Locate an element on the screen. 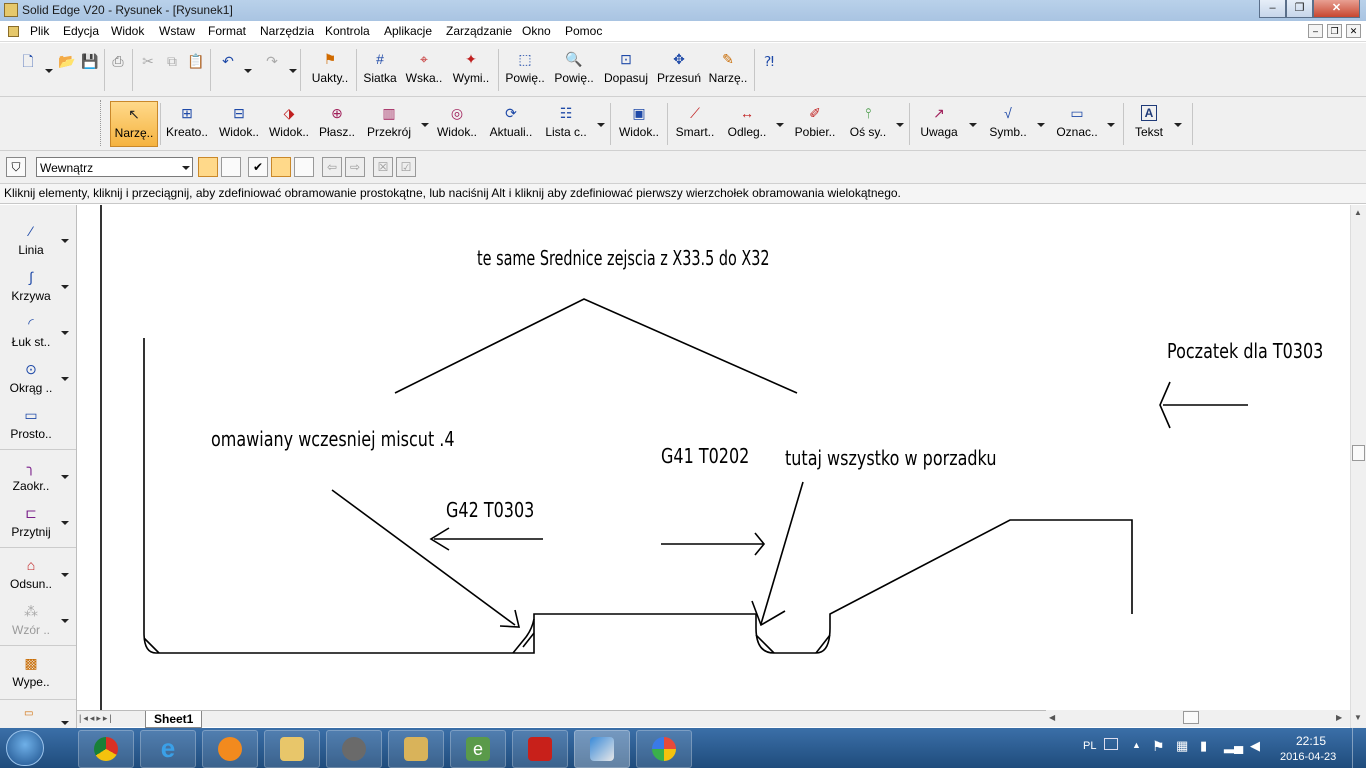 The height and width of the screenshot is (768, 1366). more-tools-icon: ▭ is located at coordinates (31, 713).